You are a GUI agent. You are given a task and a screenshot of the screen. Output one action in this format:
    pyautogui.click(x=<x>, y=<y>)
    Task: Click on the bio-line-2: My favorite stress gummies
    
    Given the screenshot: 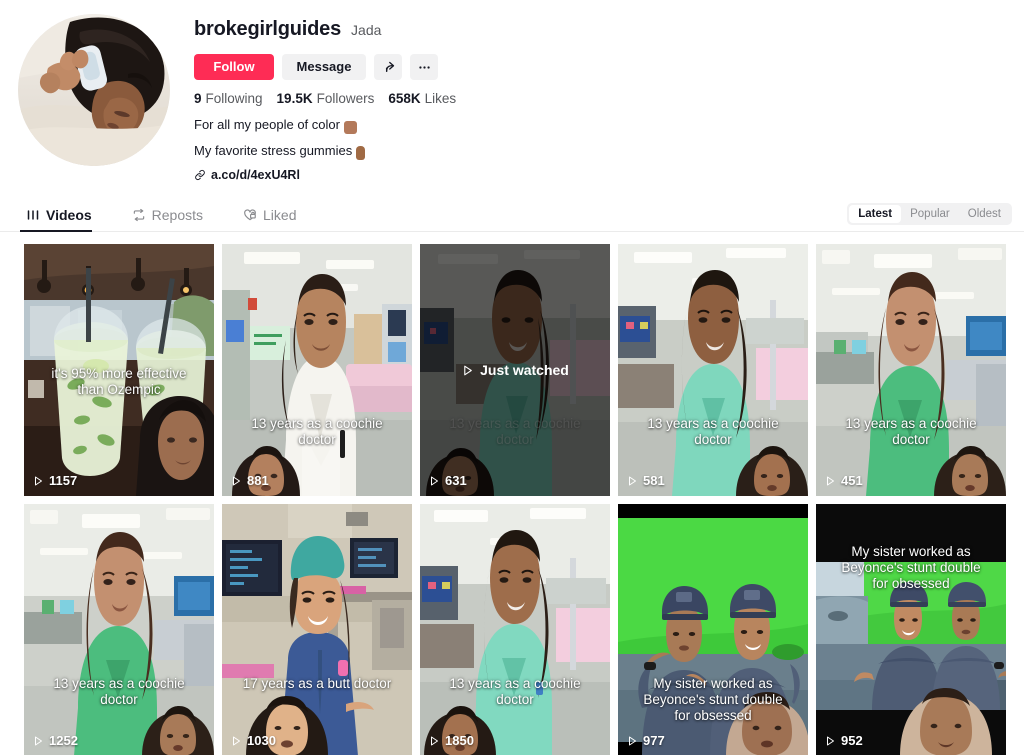 What is the action you would take?
    pyautogui.click(x=325, y=151)
    